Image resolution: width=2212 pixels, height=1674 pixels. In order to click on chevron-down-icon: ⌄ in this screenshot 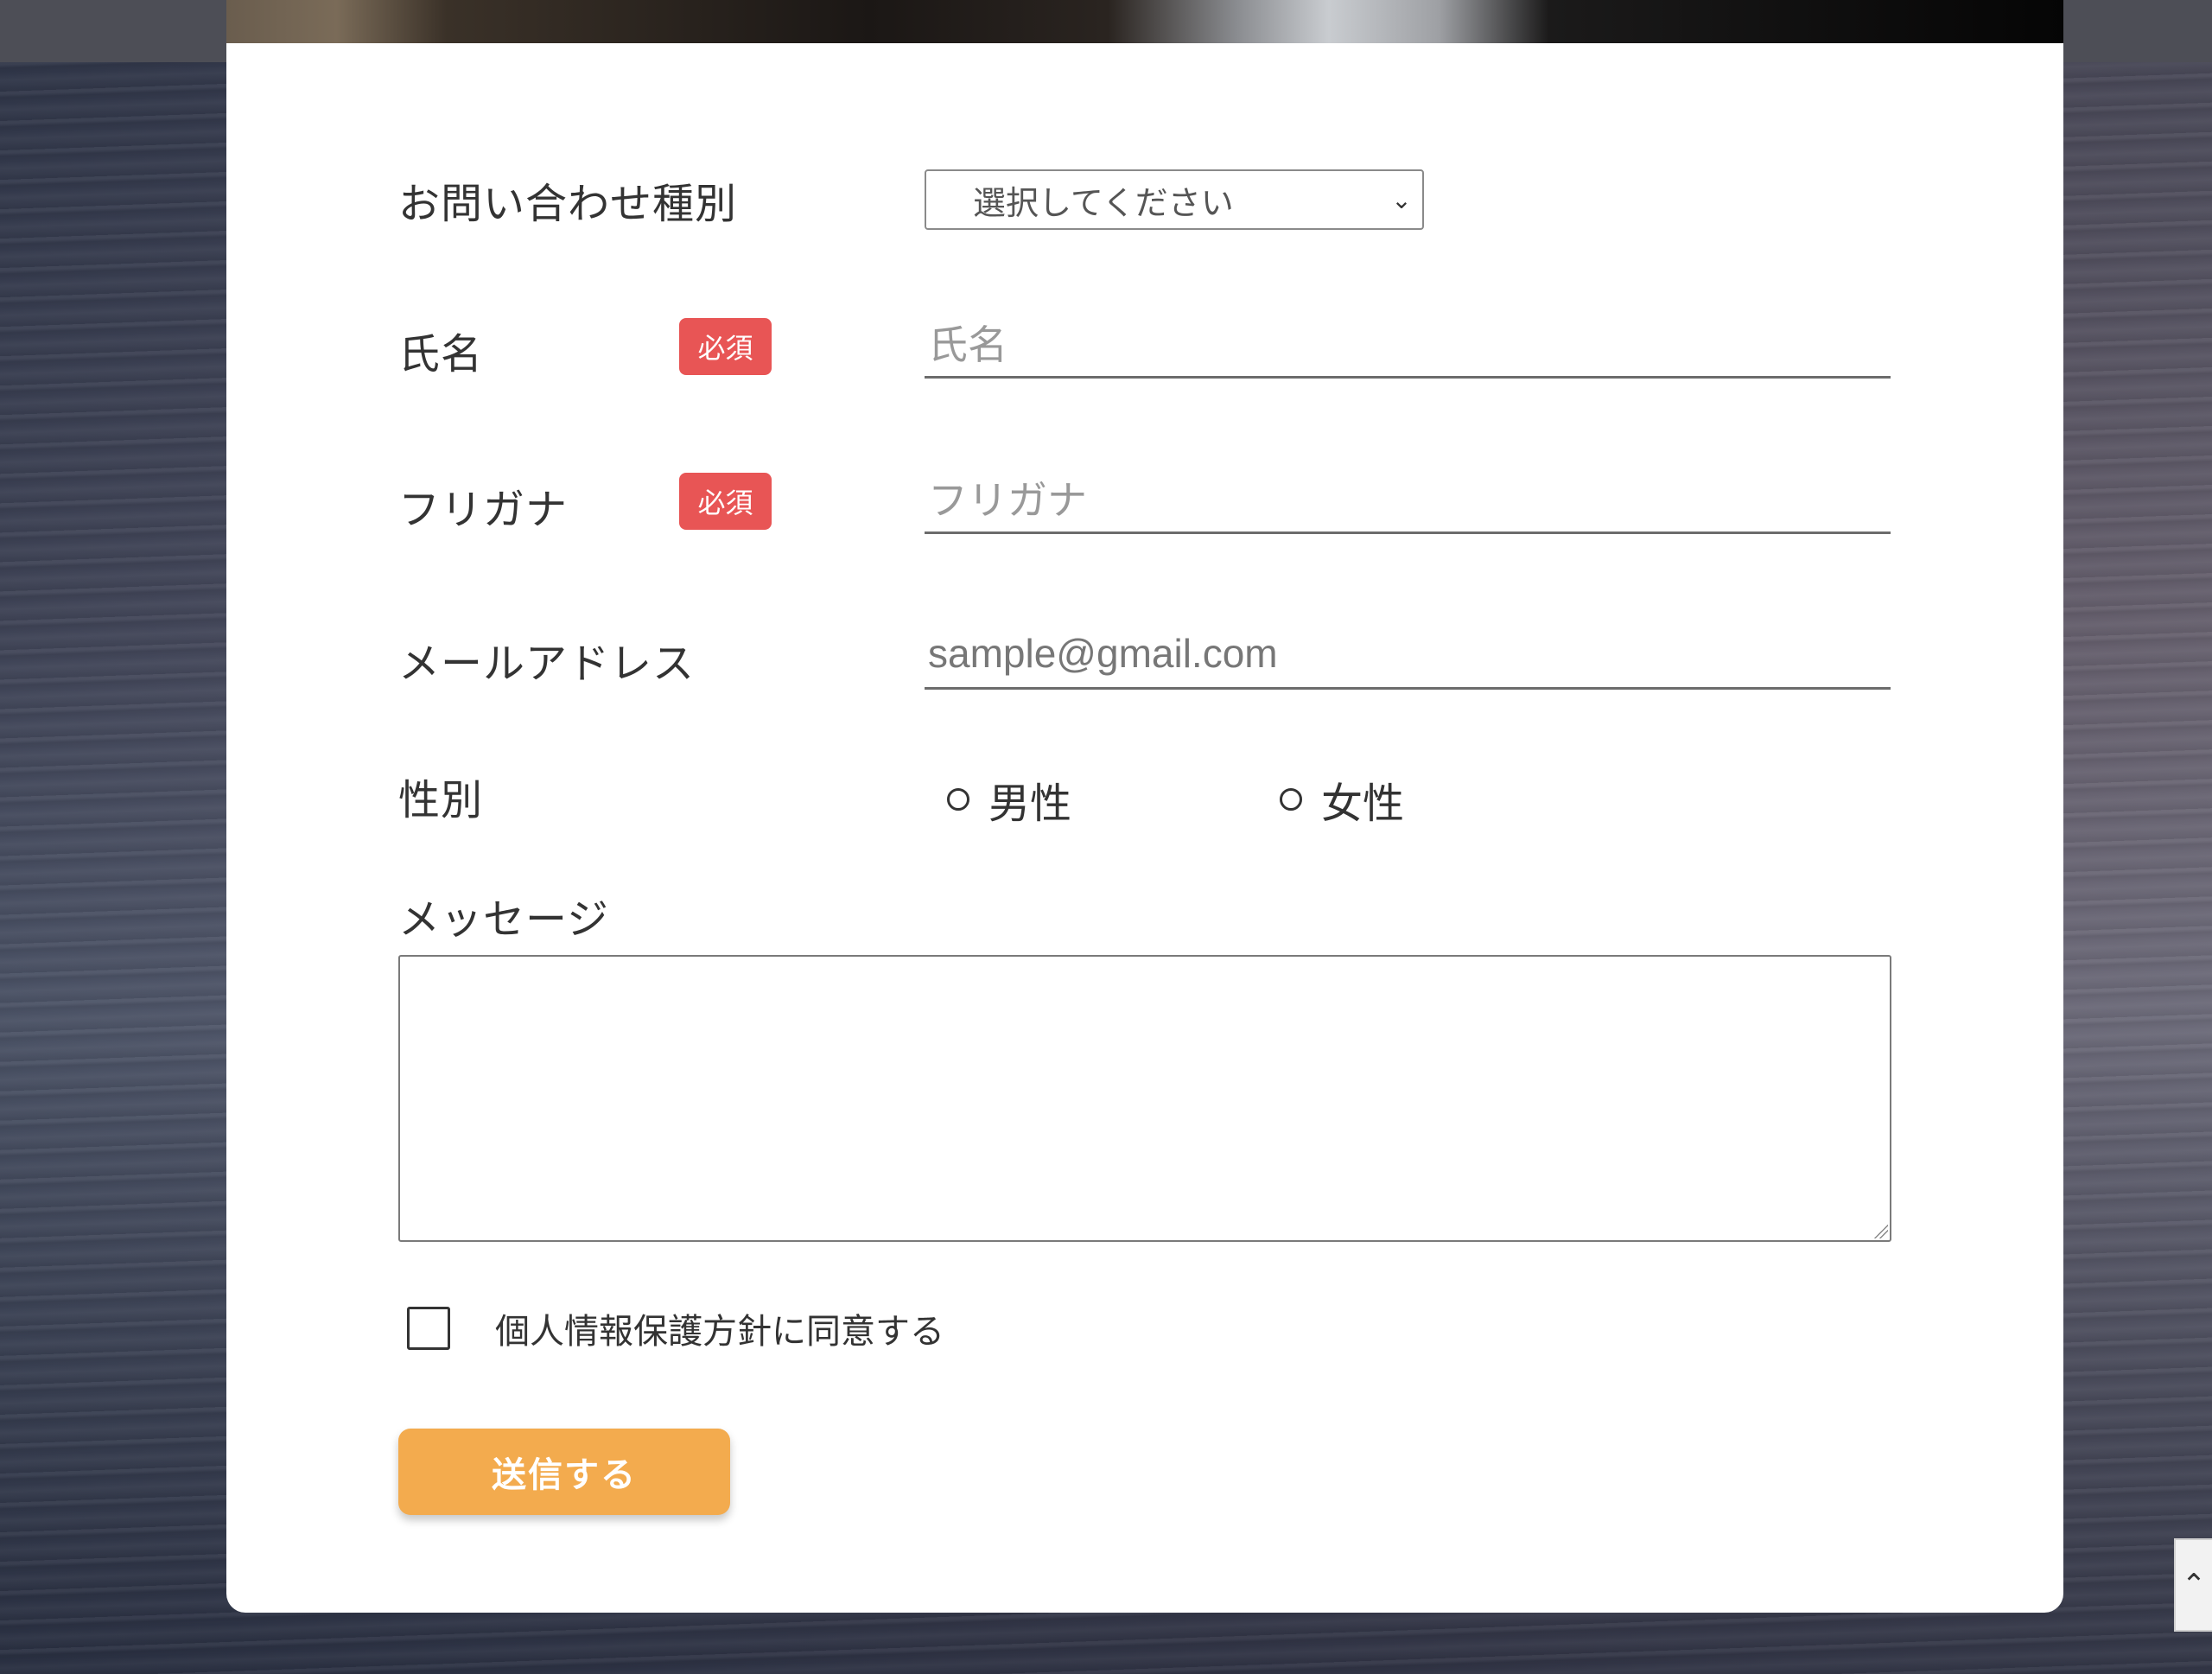, I will do `click(1401, 200)`.